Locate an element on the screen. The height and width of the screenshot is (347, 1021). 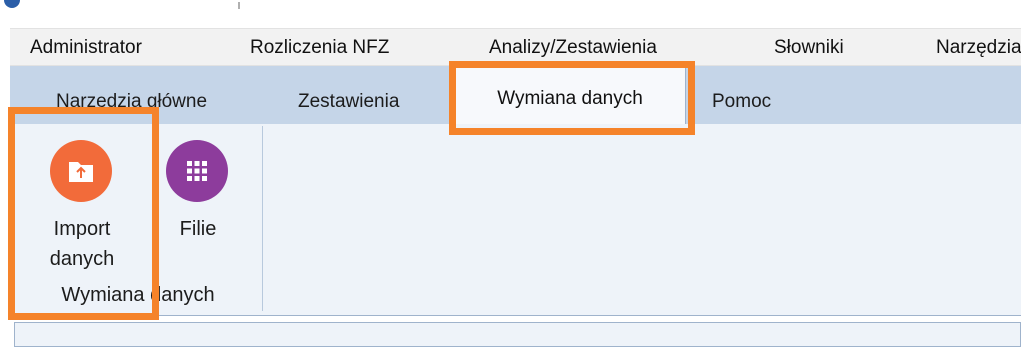
folder-upload-icon is located at coordinates (81, 171).